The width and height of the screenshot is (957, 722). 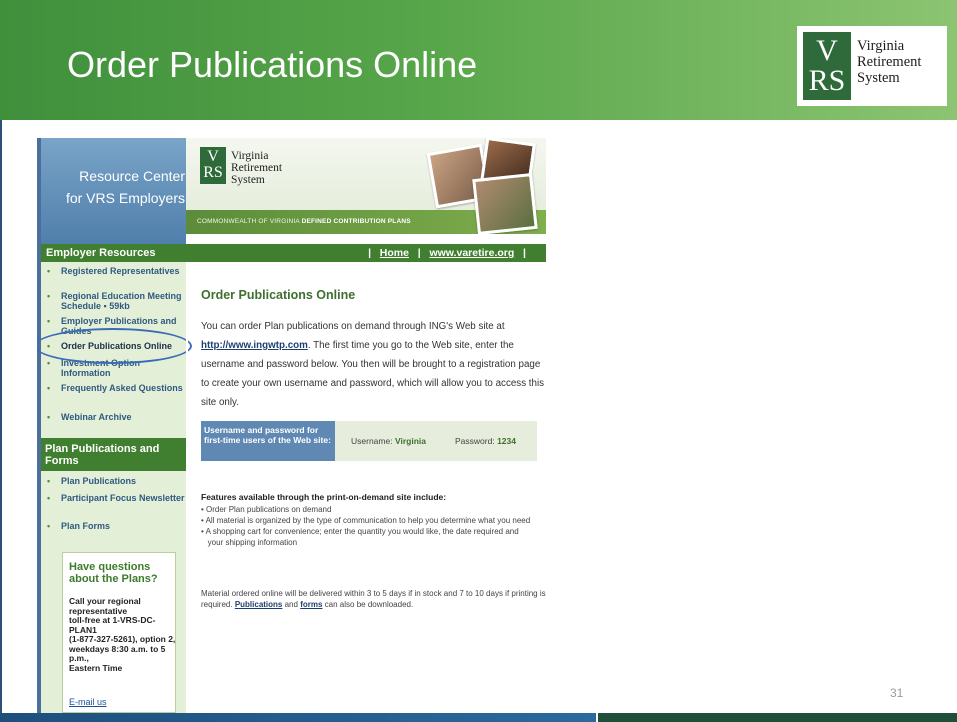 I want to click on password-text: Password: 1234, so click(x=485, y=441).